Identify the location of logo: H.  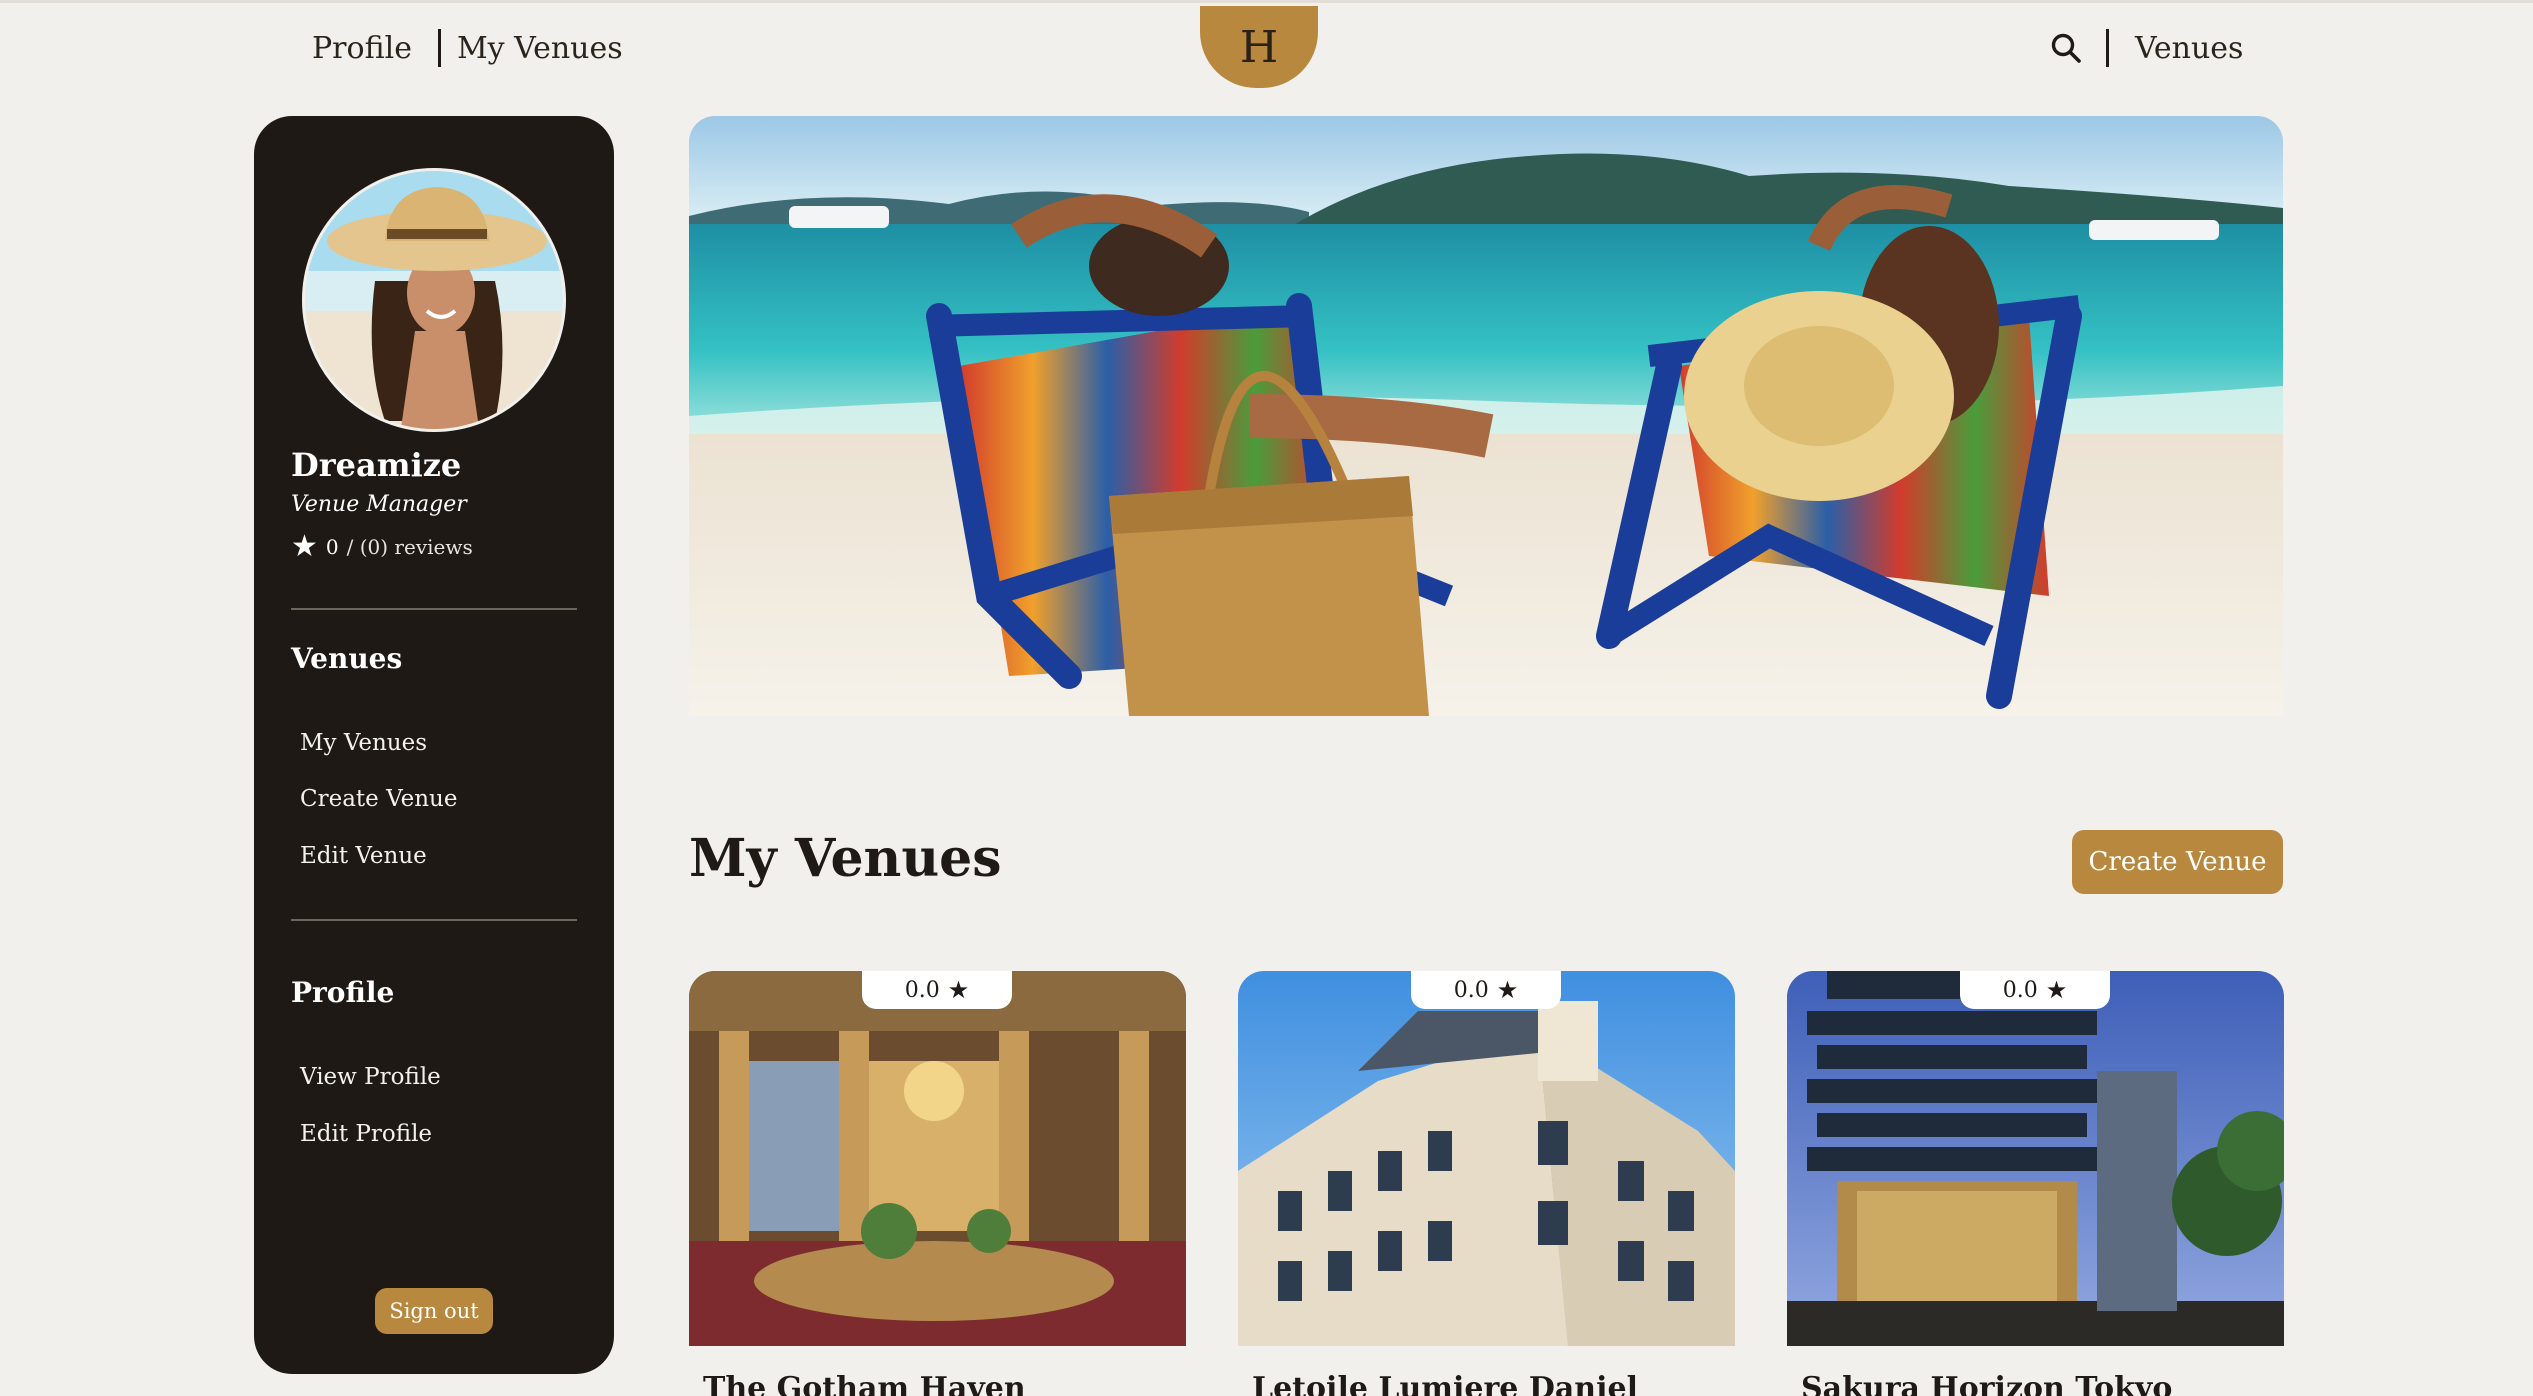
(1259, 47).